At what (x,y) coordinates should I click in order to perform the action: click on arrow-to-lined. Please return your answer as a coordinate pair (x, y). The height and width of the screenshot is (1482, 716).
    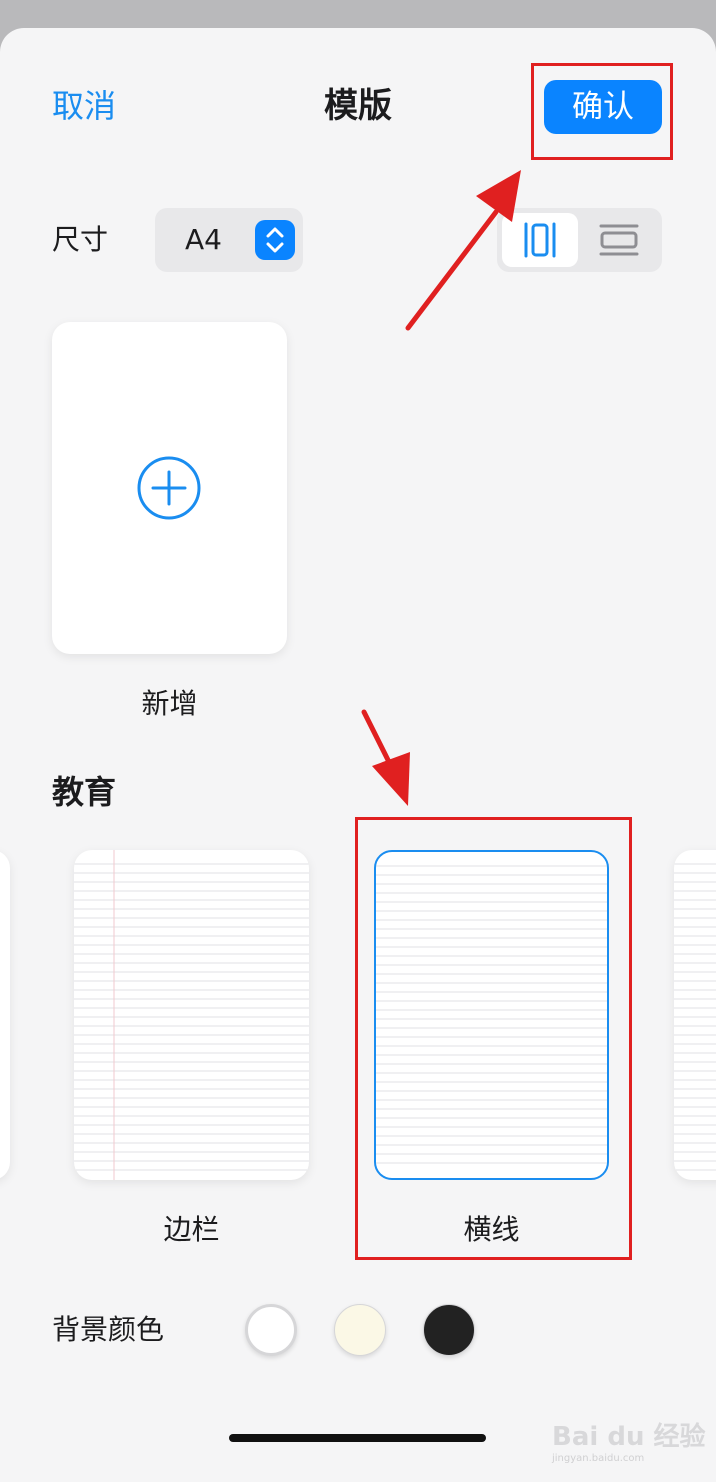
    Looking at the image, I should click on (385, 757).